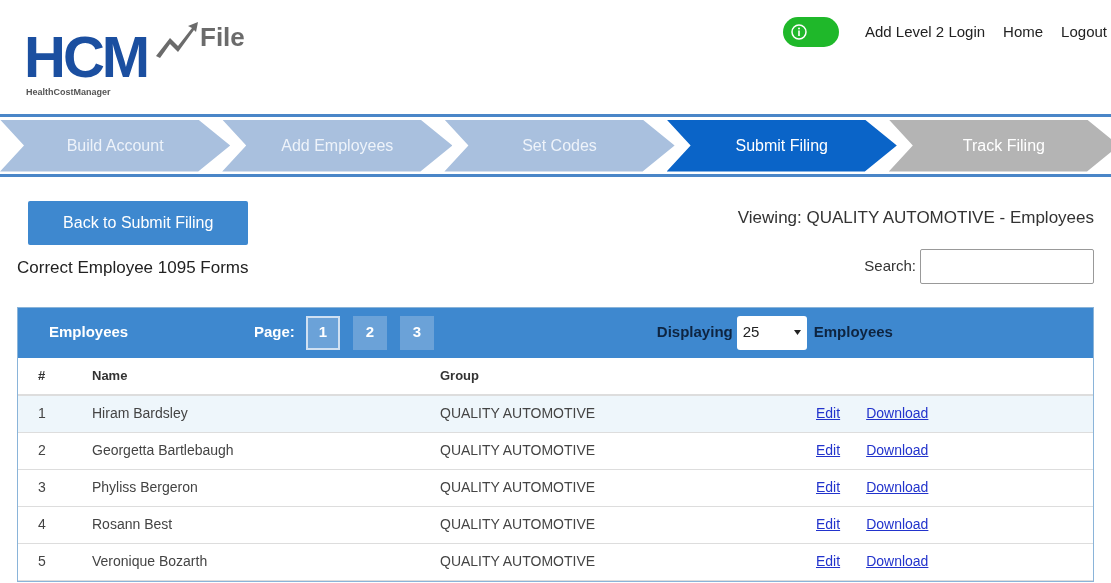 The width and height of the screenshot is (1111, 583). I want to click on page-subtitle: Correct Employee 1095 Forms, so click(133, 268).